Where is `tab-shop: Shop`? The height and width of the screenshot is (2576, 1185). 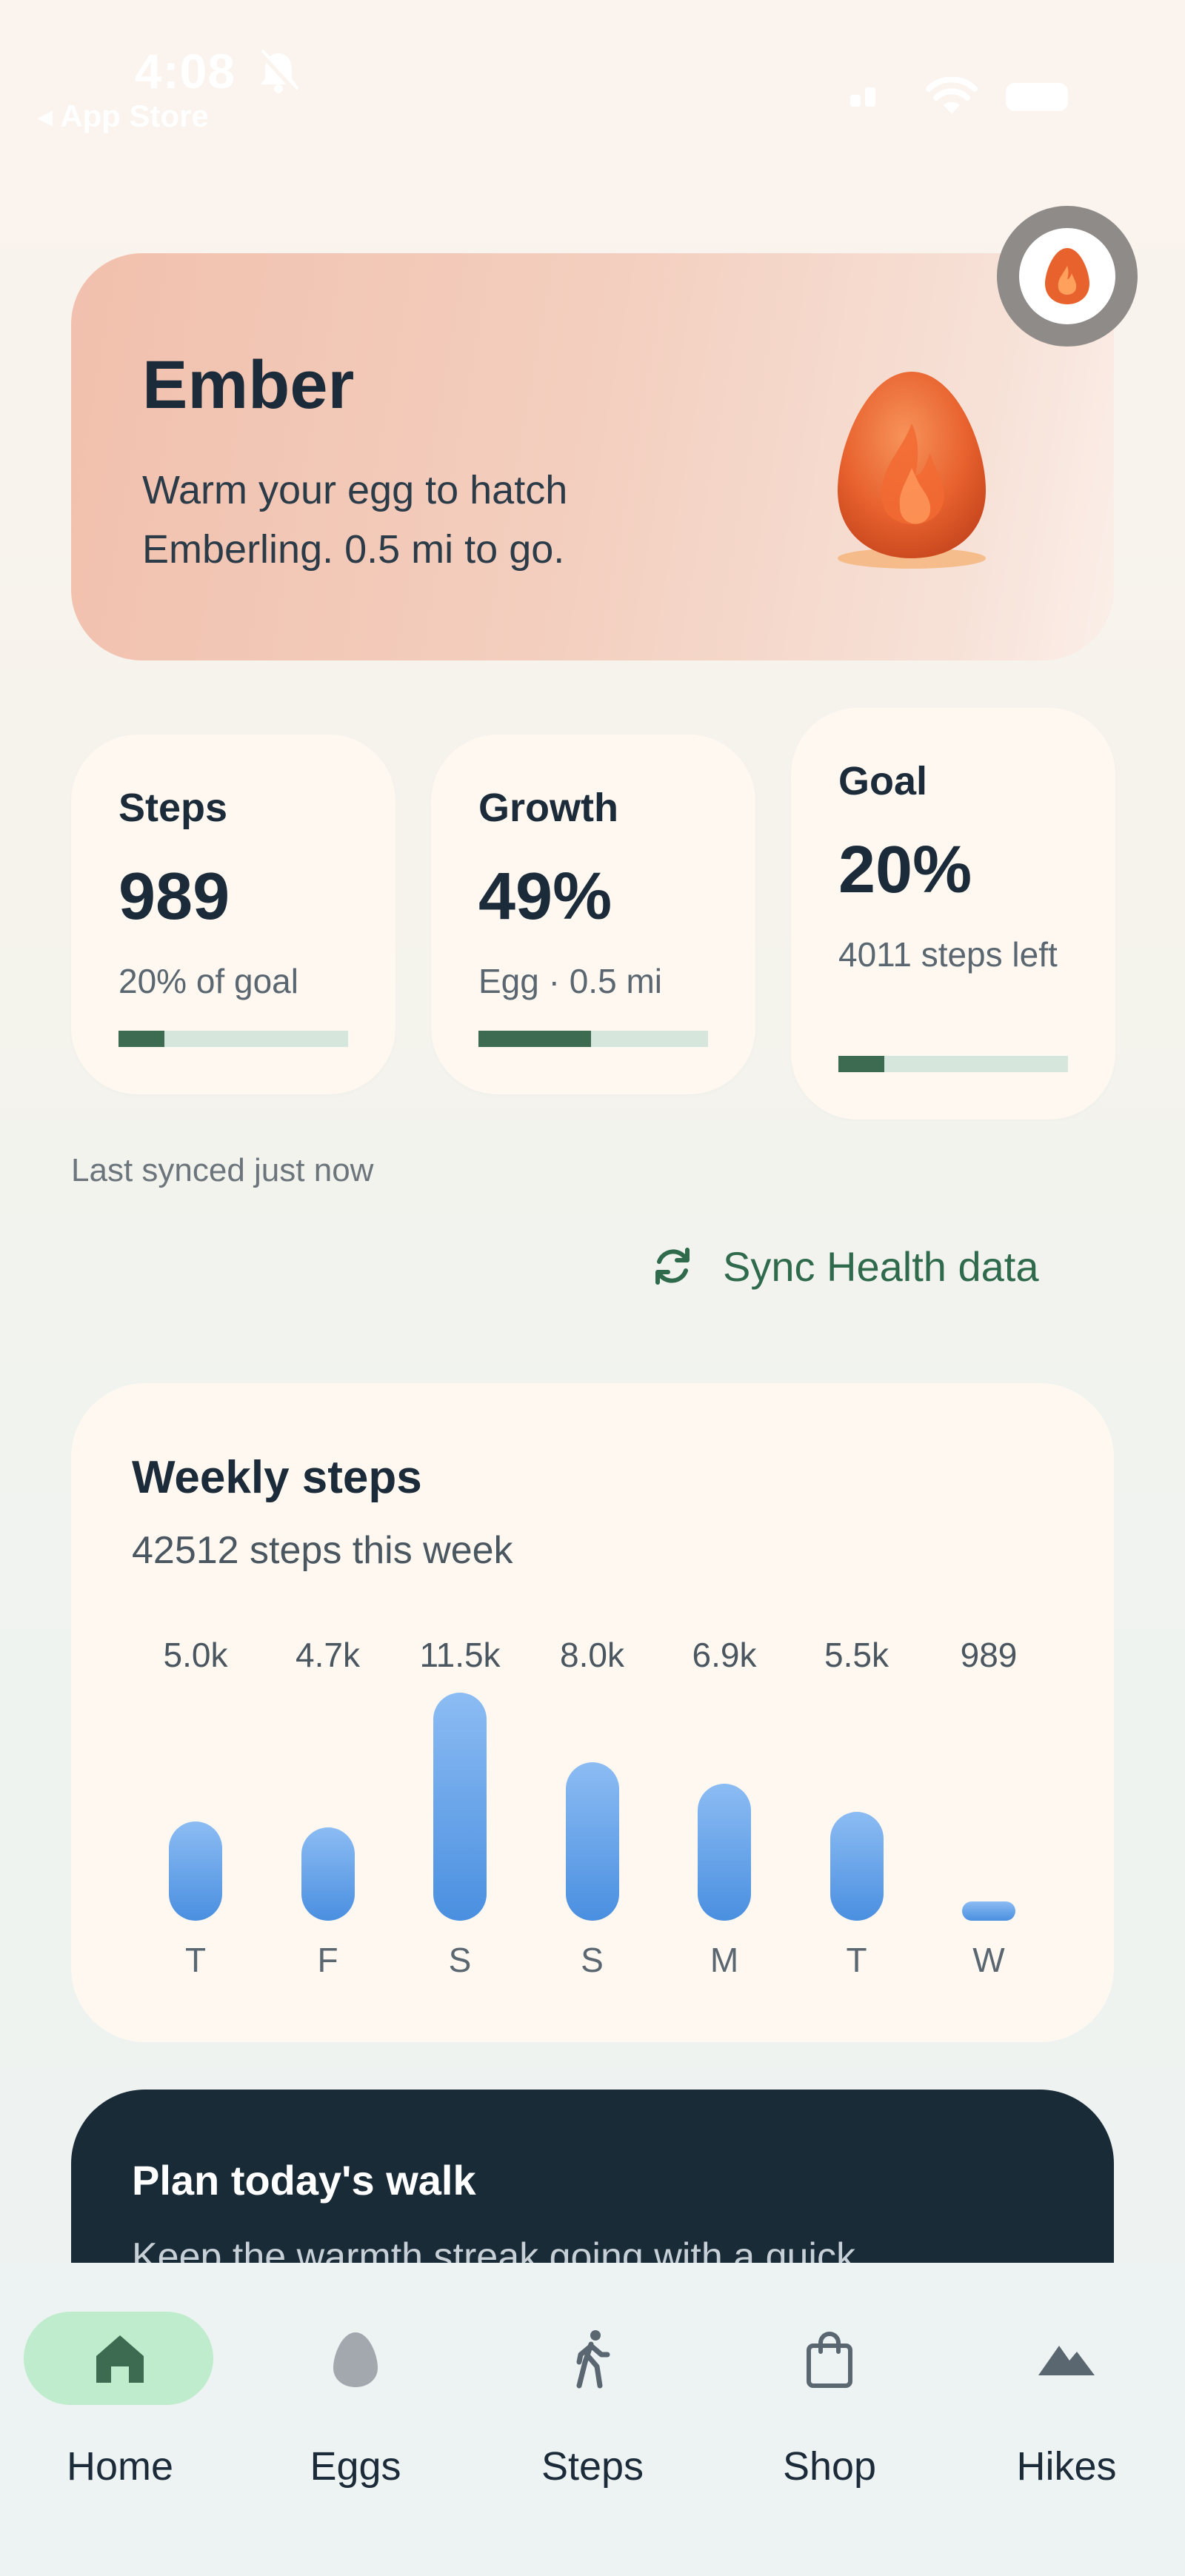 tab-shop: Shop is located at coordinates (829, 2387).